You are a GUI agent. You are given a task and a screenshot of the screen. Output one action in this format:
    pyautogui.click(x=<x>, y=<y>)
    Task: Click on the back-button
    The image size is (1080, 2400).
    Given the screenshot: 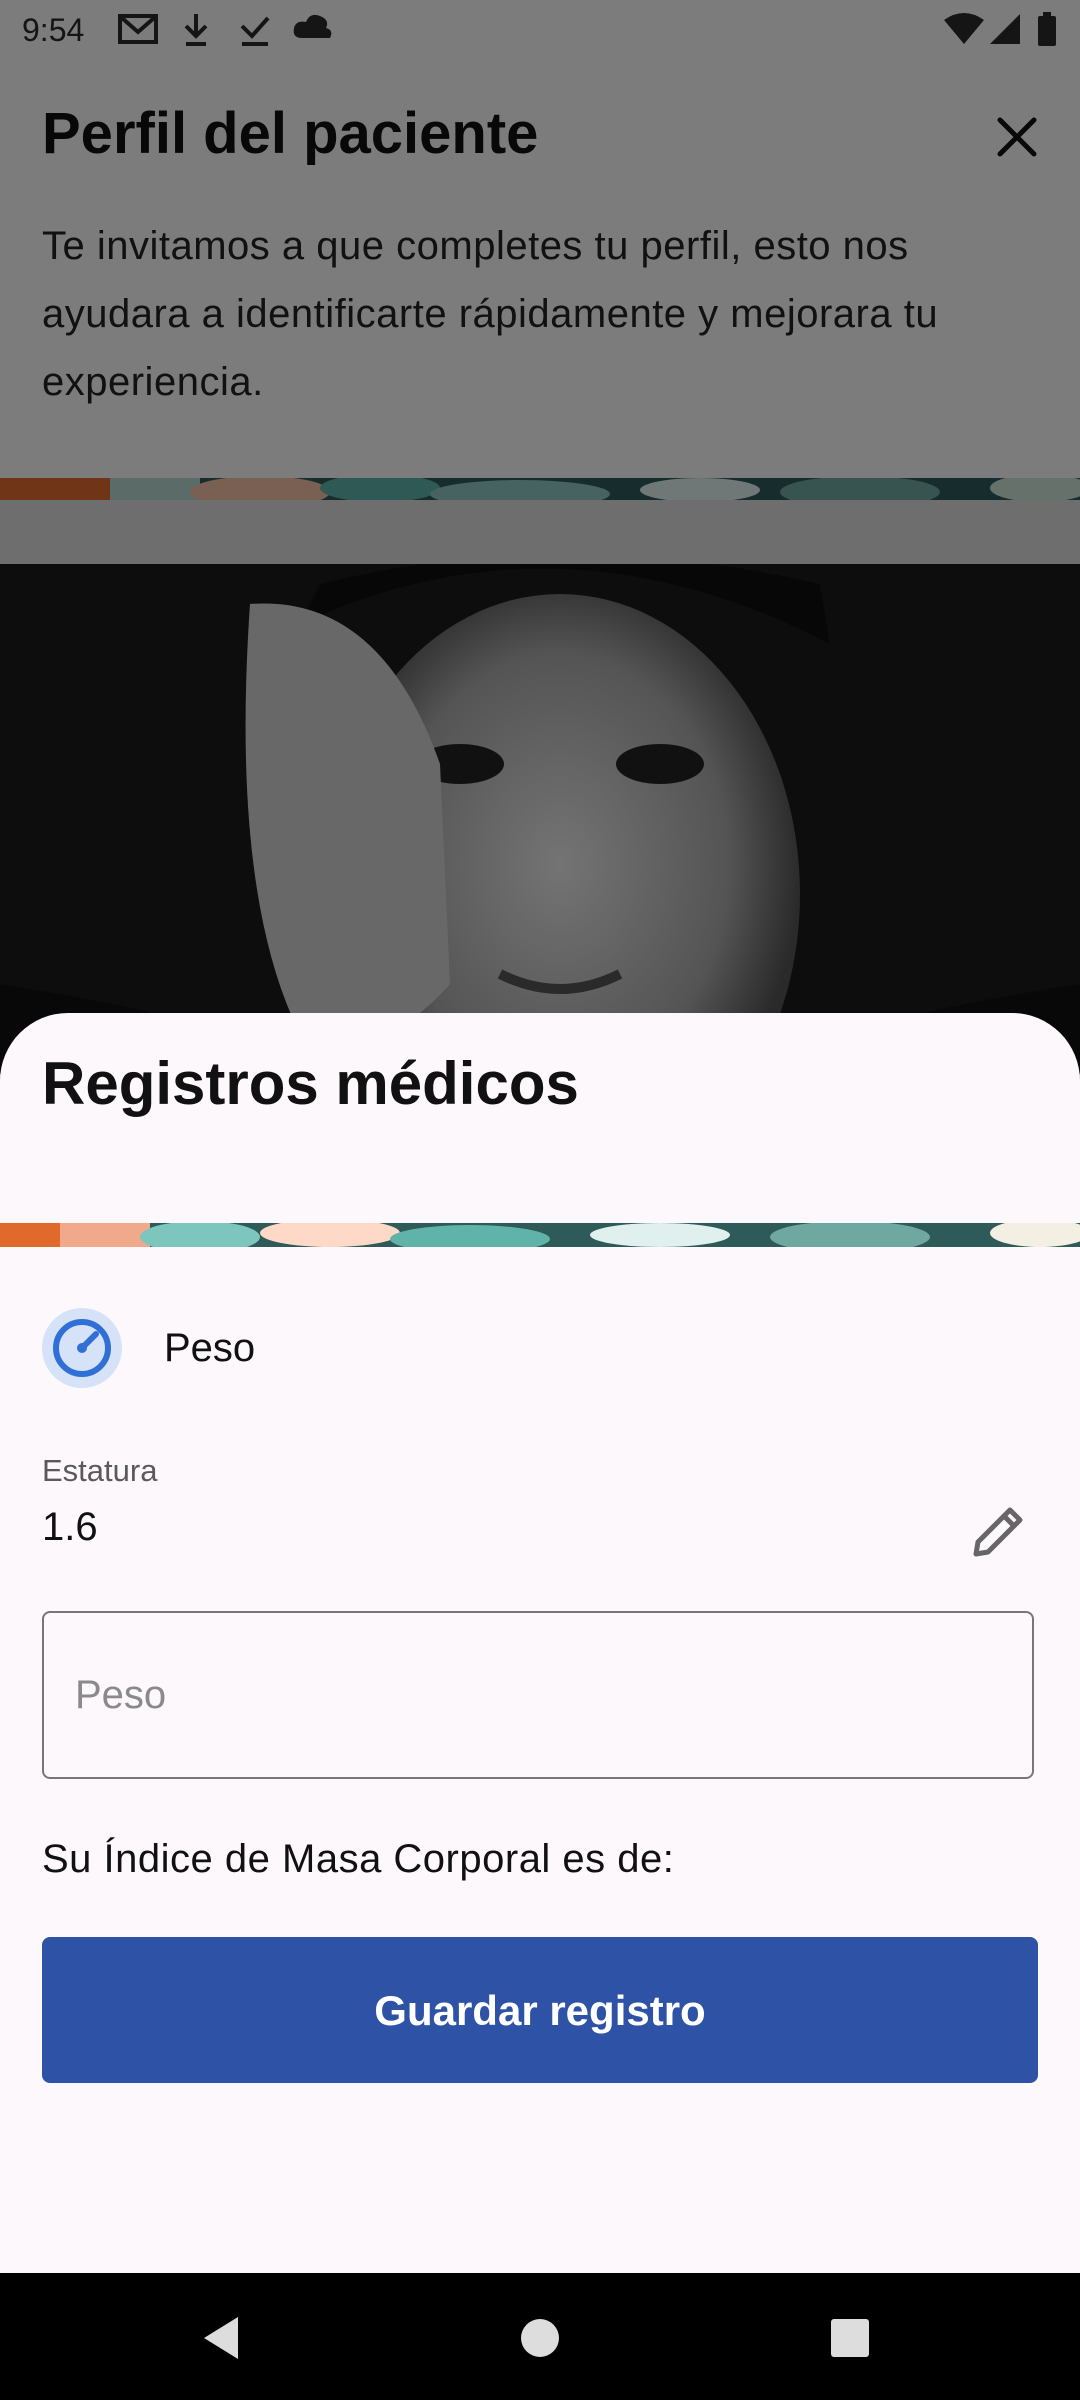 What is the action you would take?
    pyautogui.click(x=225, y=2338)
    